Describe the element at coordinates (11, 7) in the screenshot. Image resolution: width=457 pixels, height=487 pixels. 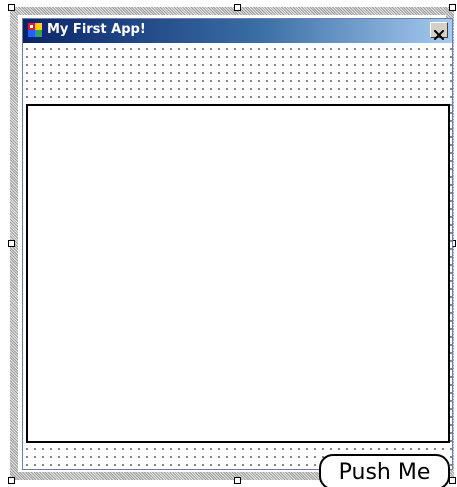
I see `resize-handle-top-left` at that location.